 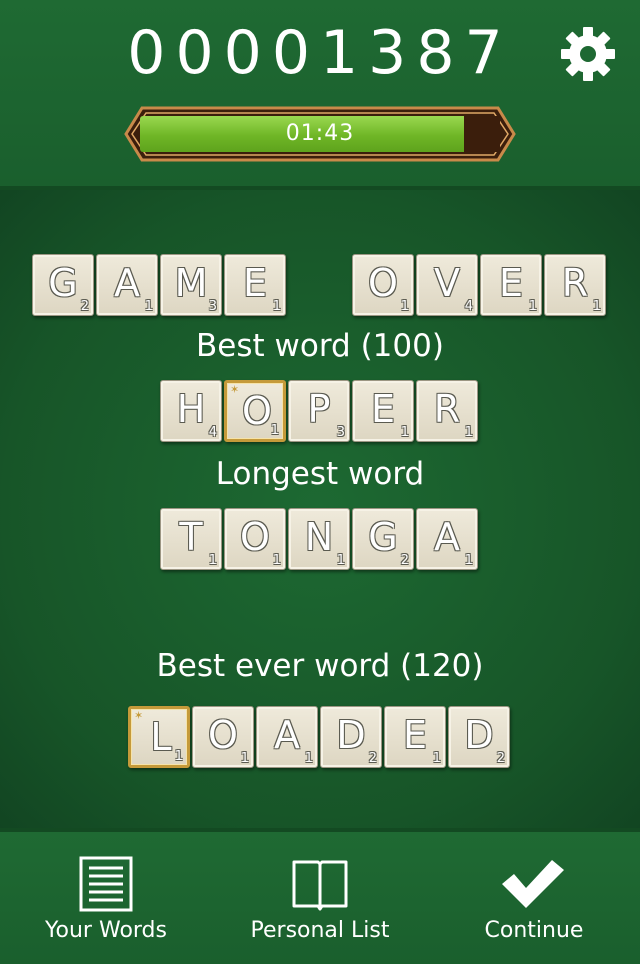 I want to click on personal-list-label: Personal List, so click(x=320, y=930).